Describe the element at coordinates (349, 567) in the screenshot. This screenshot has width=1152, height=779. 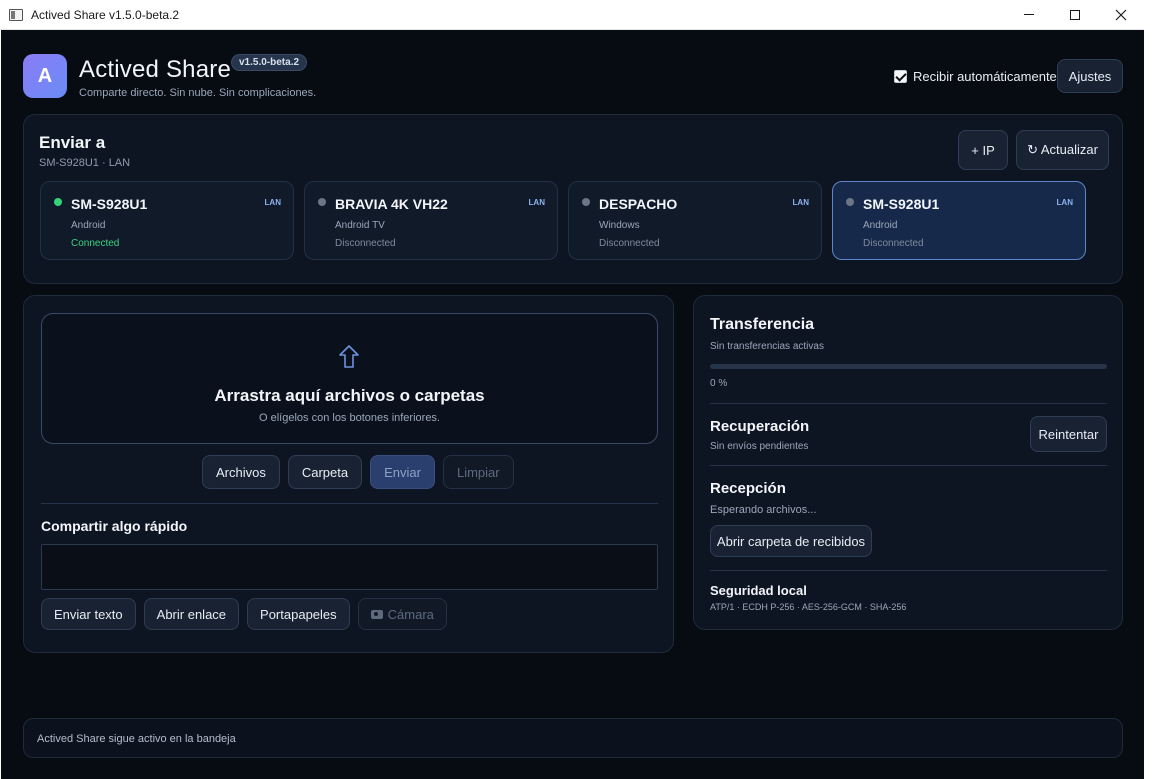
I see `quick-share-input` at that location.